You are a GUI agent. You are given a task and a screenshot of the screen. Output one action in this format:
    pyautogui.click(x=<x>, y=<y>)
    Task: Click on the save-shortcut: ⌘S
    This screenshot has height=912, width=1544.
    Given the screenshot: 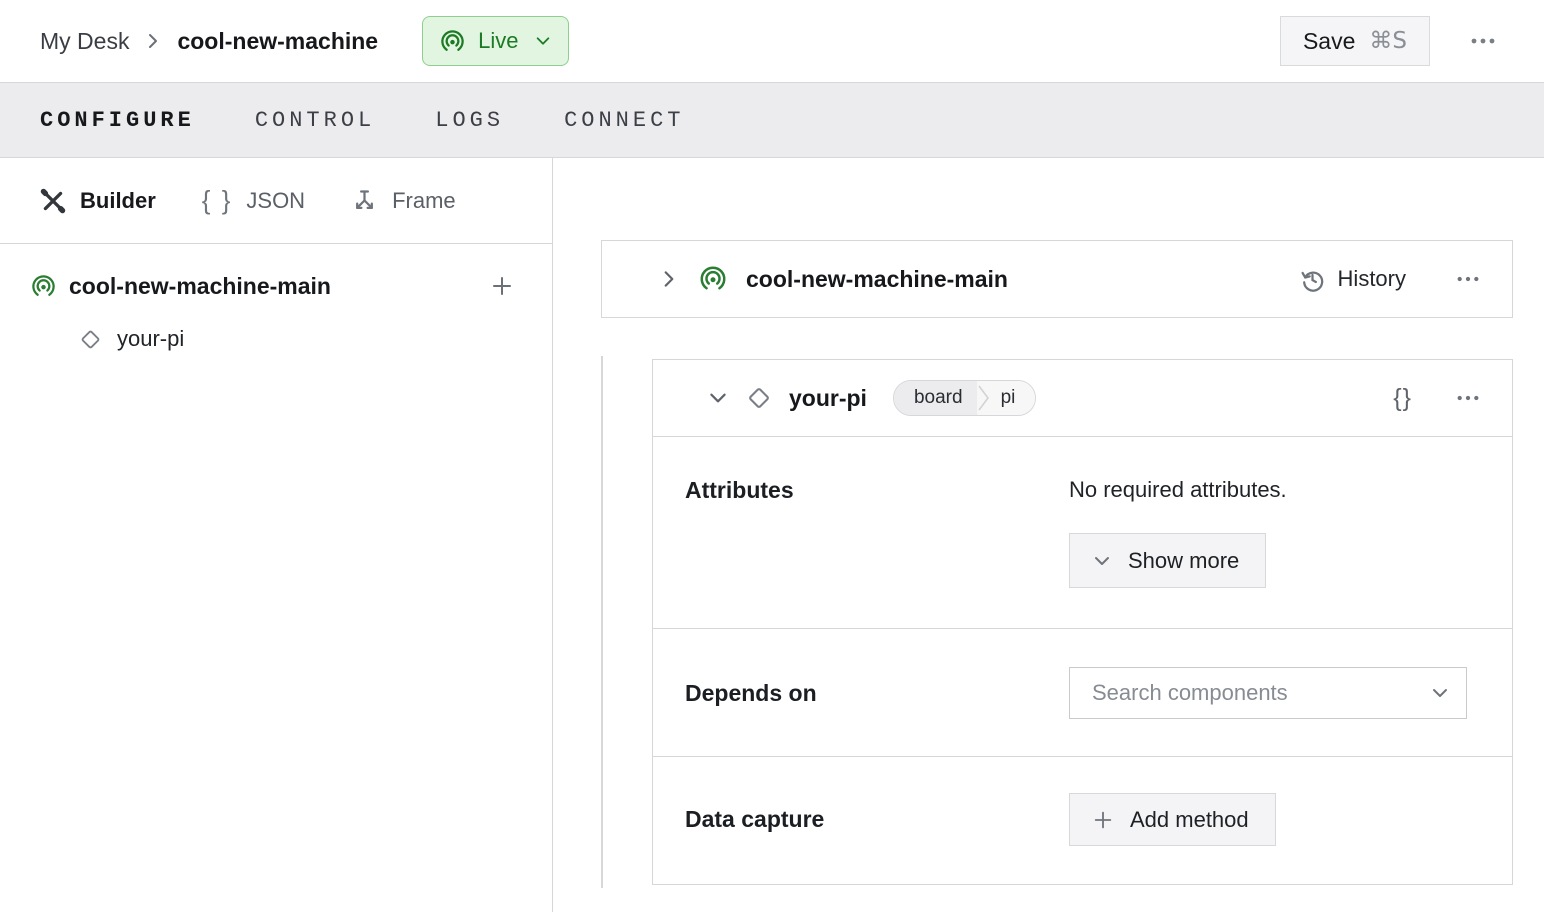 What is the action you would take?
    pyautogui.click(x=1388, y=41)
    